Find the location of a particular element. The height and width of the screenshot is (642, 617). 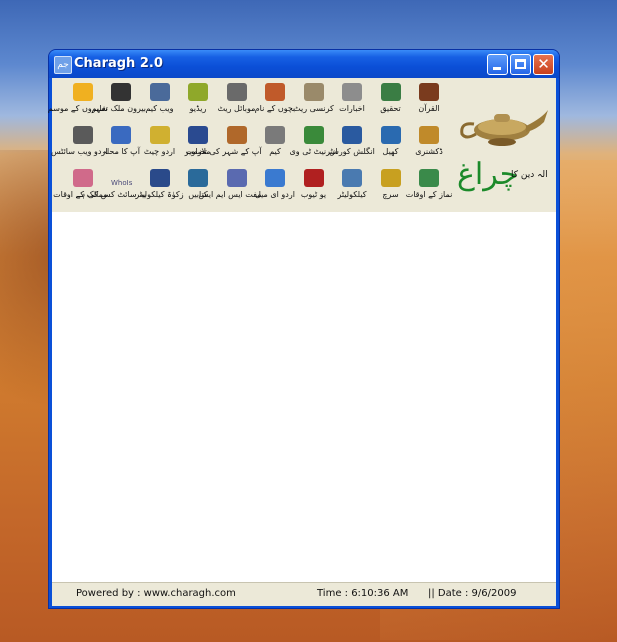

date-readout: || Date : 9/6/2009 is located at coordinates (472, 593).